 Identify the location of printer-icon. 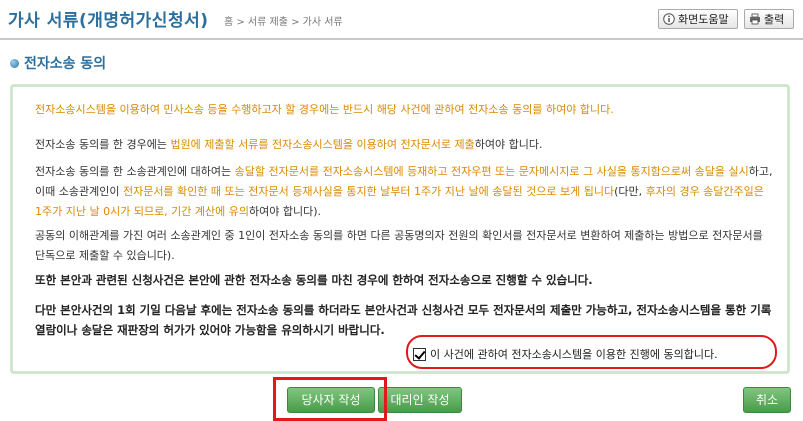
(755, 18).